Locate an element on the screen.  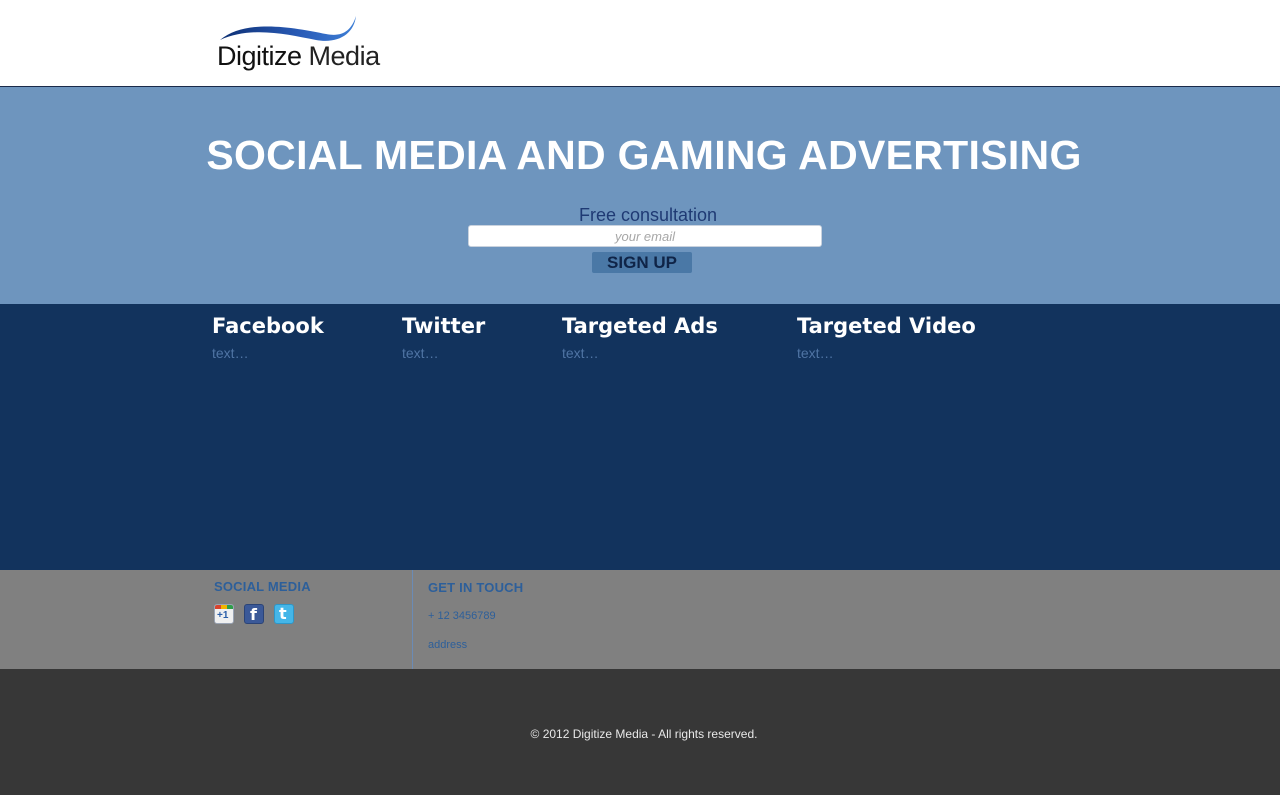
logo-wordmark: Digitize Media is located at coordinates (298, 56).